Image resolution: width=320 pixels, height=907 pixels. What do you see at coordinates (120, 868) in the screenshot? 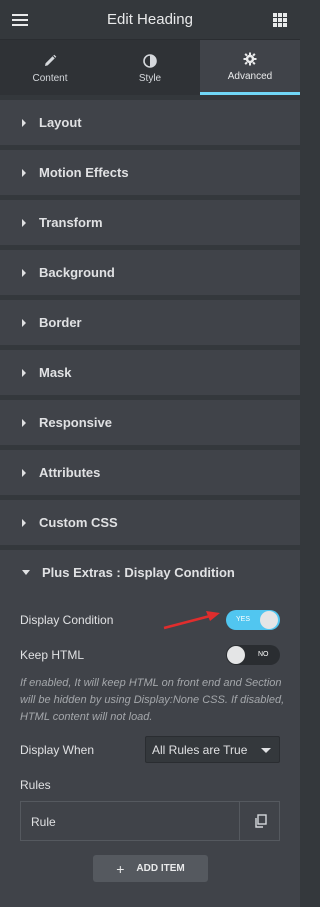
I see `plus-icon: +` at bounding box center [120, 868].